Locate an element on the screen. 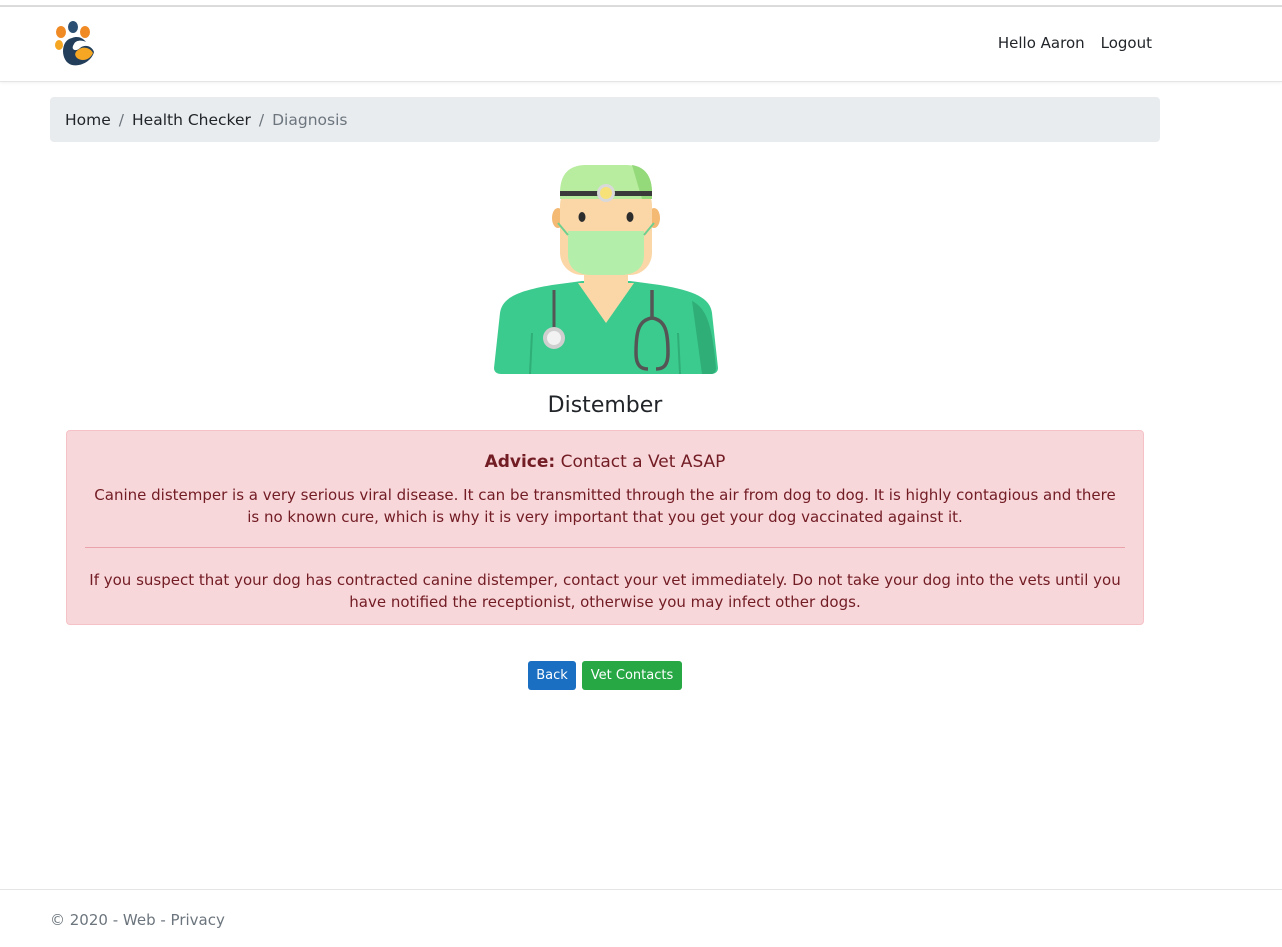 This screenshot has width=1282, height=947. advice-text: Contact a Vet ASAP is located at coordinates (640, 462).